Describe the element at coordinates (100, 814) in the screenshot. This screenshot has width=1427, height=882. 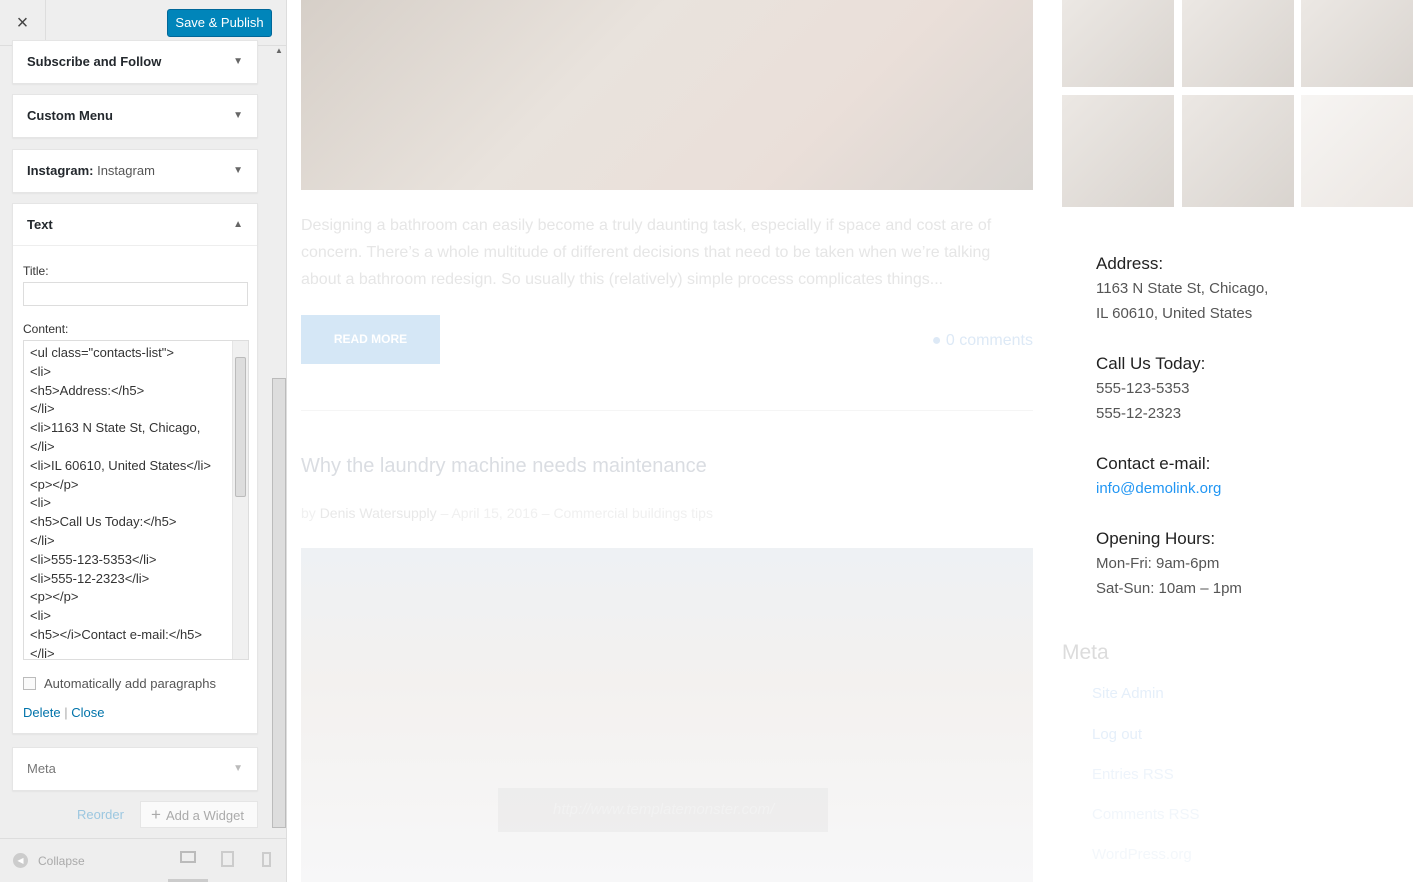
I see `reorder-link: Reorder` at that location.